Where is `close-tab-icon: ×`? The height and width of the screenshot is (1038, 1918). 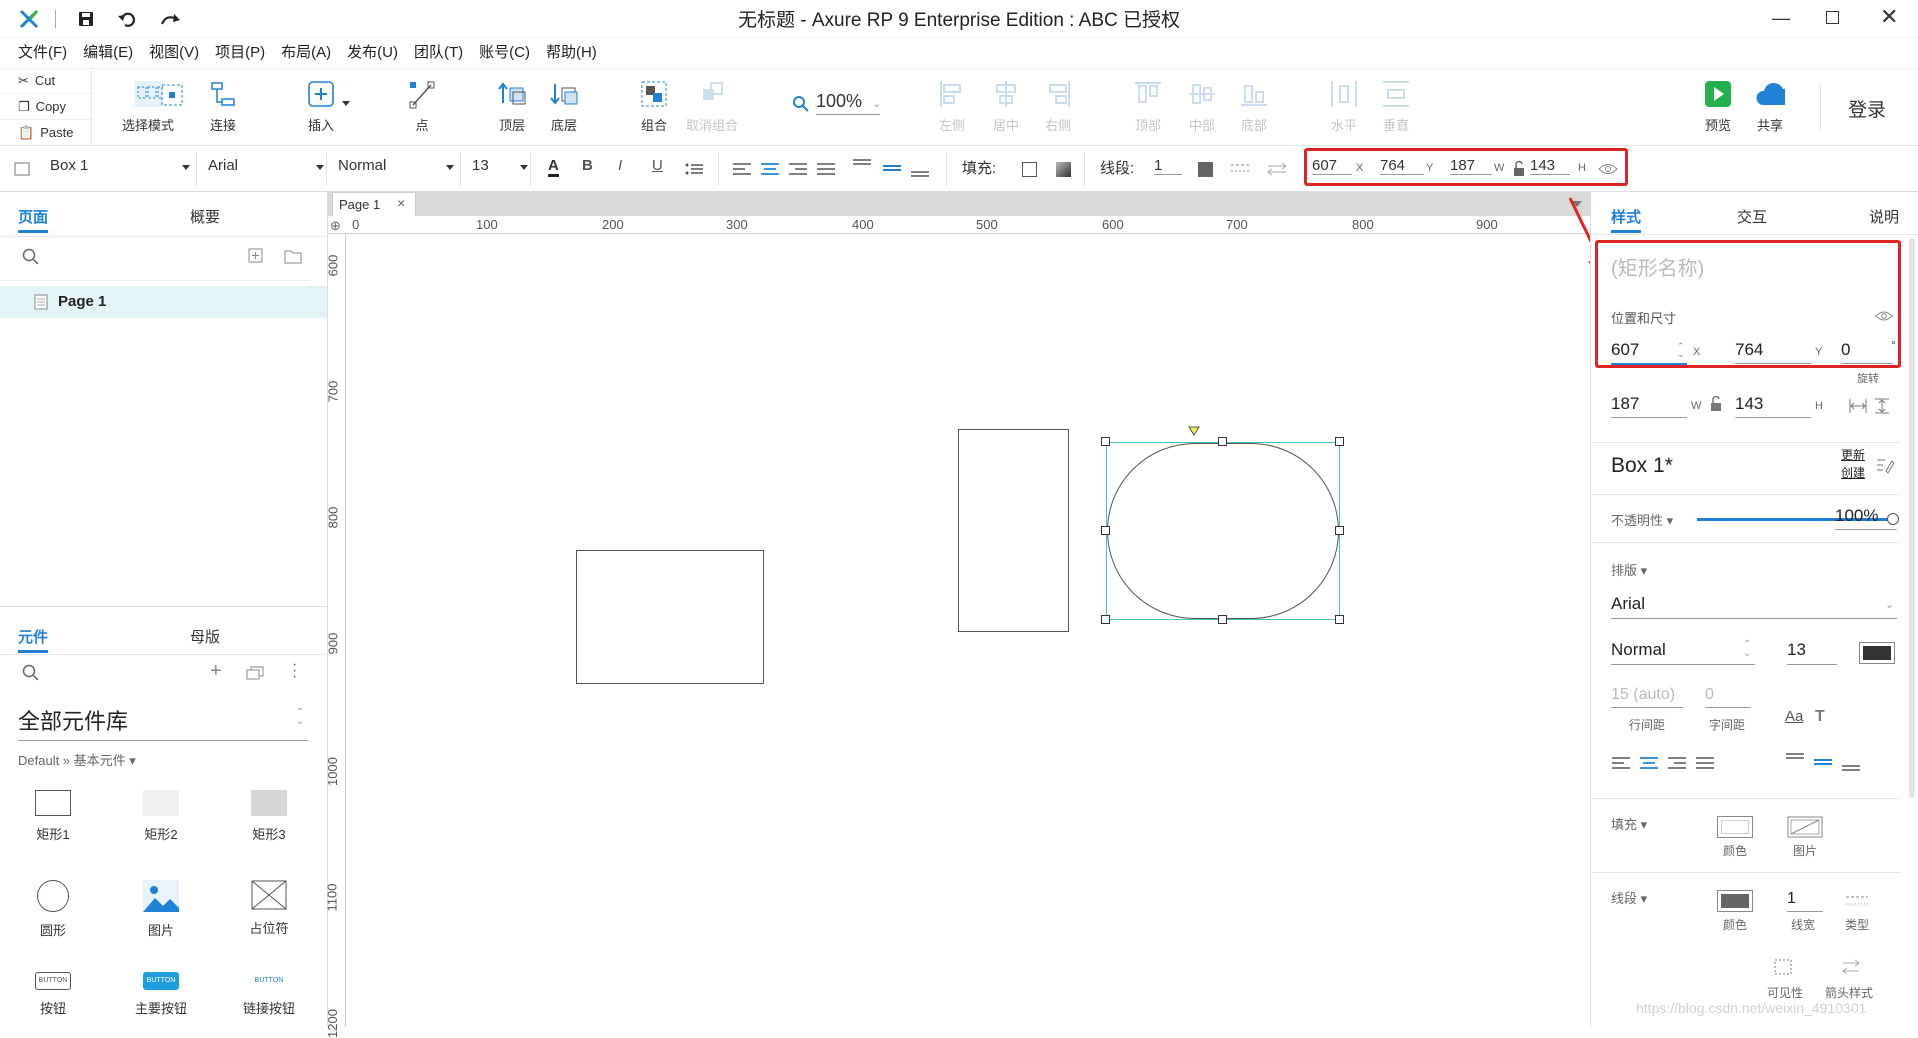 close-tab-icon: × is located at coordinates (401, 203).